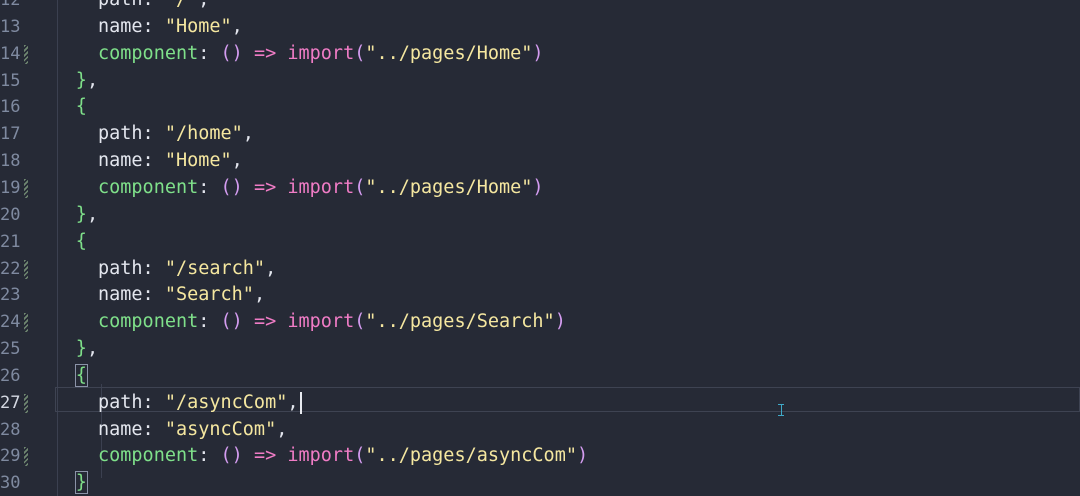  What do you see at coordinates (540, 27) in the screenshot?
I see `code-line: 13 name: "Home",` at bounding box center [540, 27].